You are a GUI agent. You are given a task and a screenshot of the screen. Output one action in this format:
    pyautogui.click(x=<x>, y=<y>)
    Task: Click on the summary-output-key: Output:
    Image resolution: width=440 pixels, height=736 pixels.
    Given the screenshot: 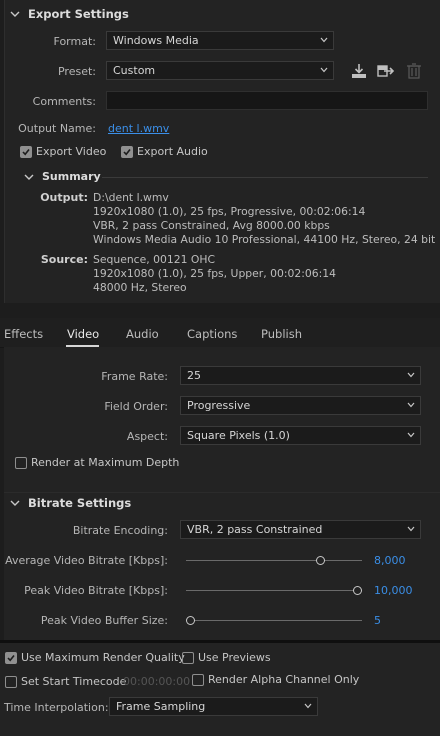 What is the action you would take?
    pyautogui.click(x=64, y=197)
    